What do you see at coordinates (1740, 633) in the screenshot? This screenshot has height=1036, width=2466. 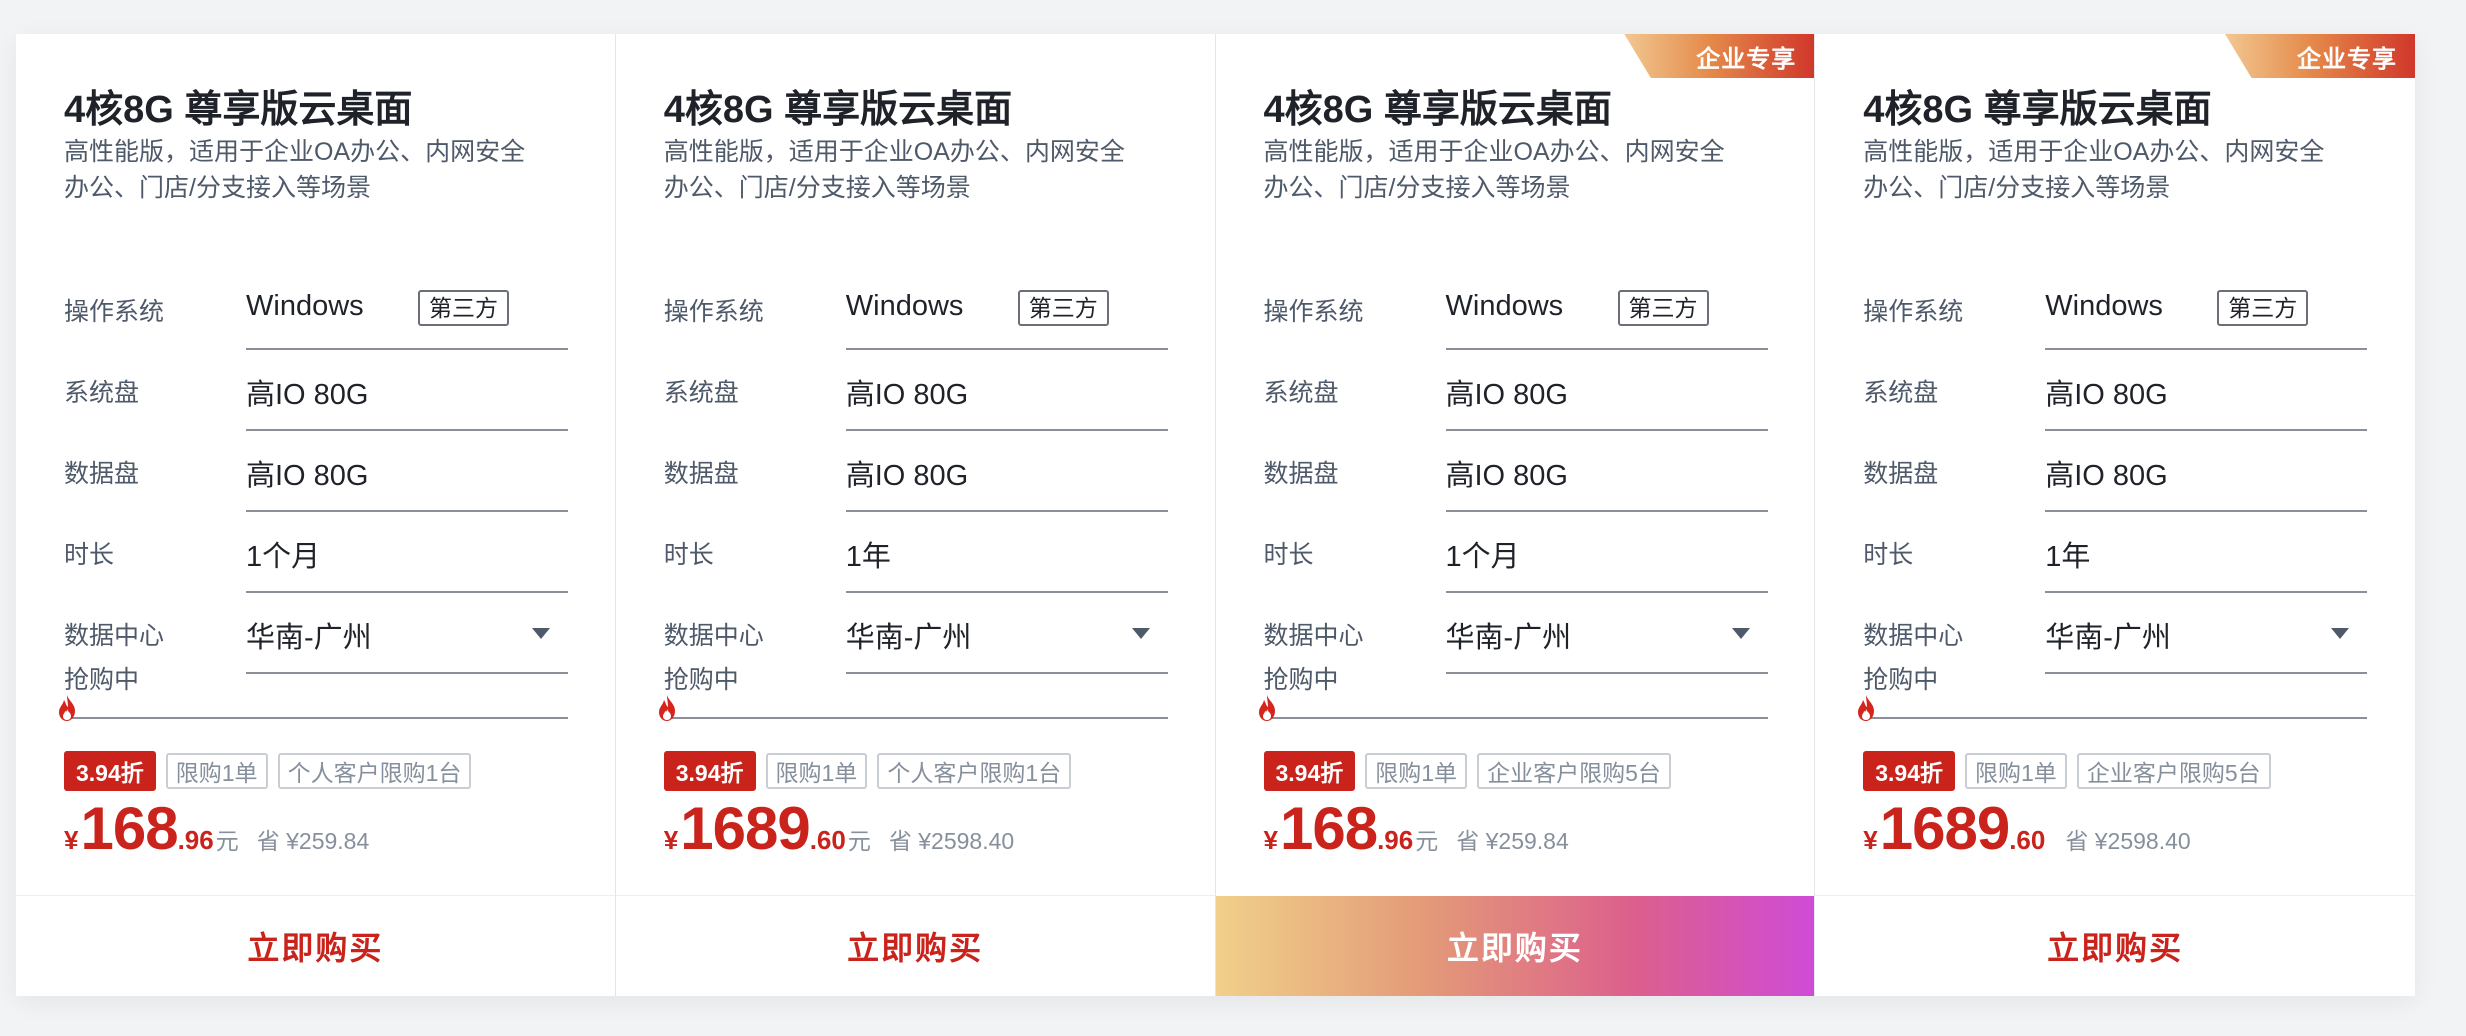 I see `chevron-down-icon` at bounding box center [1740, 633].